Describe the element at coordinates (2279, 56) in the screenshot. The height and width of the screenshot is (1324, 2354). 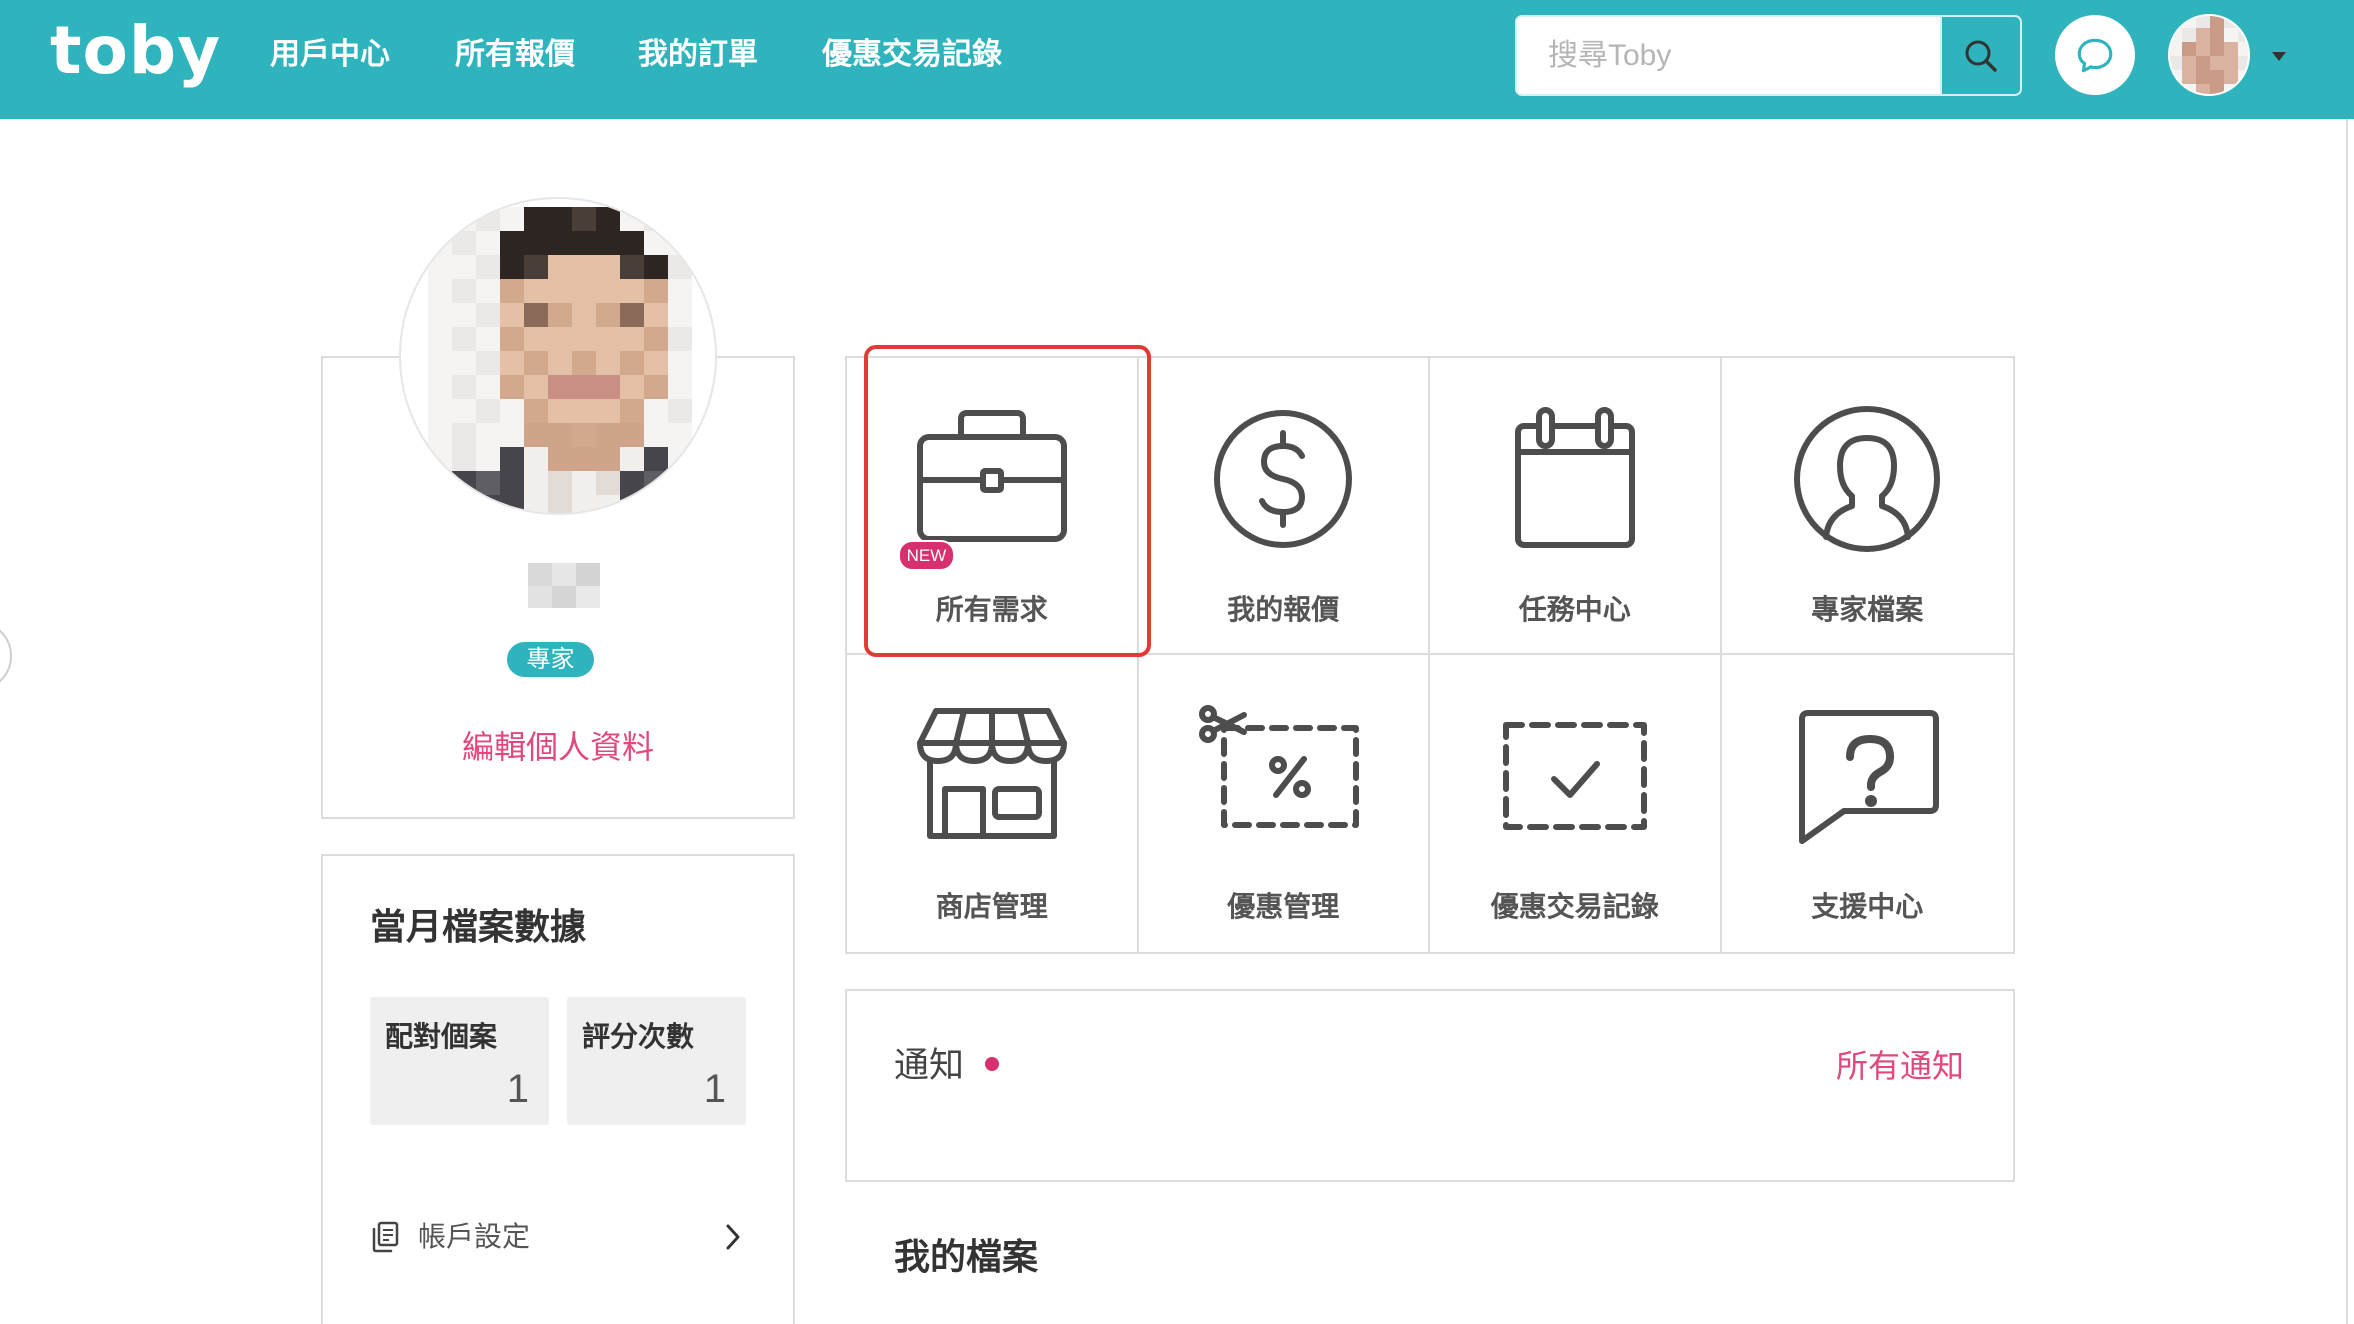
I see `caret-down-icon` at that location.